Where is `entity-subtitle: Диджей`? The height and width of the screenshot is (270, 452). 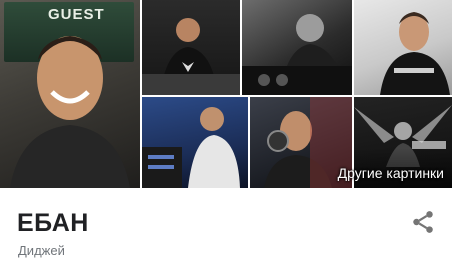
entity-subtitle: Диджей is located at coordinates (41, 250).